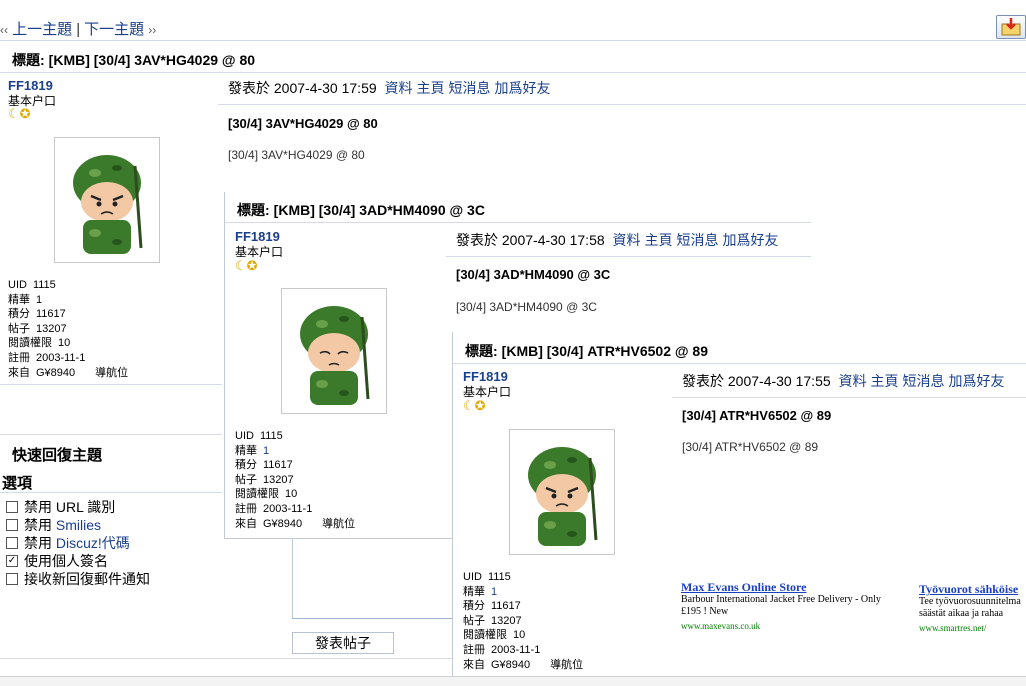  What do you see at coordinates (587, 351) in the screenshot?
I see `post-title: 標題: [KMB] [30/4] ATR*HV6502 @ 89` at bounding box center [587, 351].